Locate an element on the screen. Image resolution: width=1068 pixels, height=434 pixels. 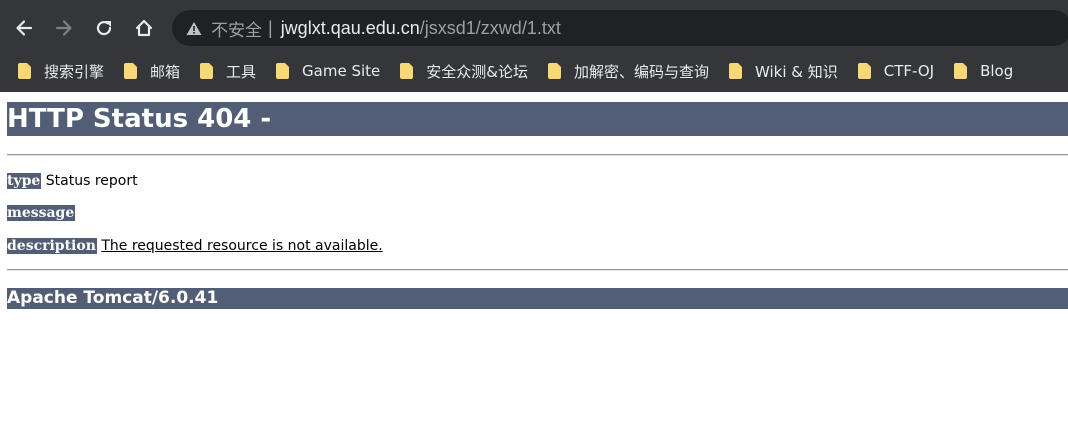
bookmark-blog: Blog is located at coordinates (981, 71).